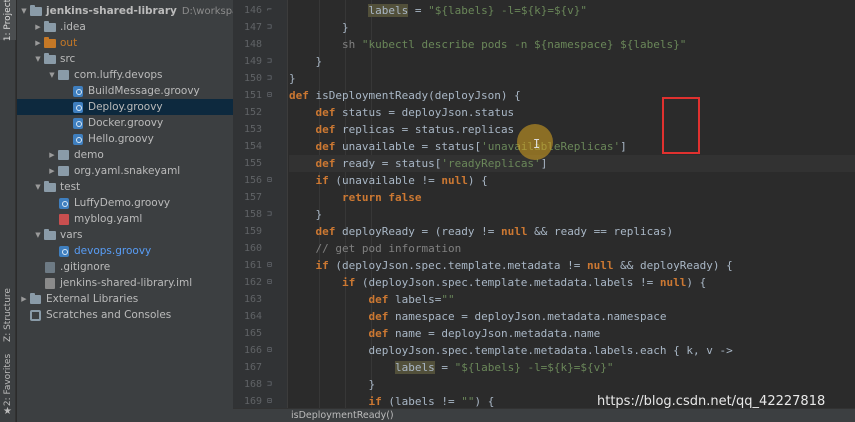  Describe the element at coordinates (125, 235) in the screenshot. I see `tree-item: ▼ vars` at that location.